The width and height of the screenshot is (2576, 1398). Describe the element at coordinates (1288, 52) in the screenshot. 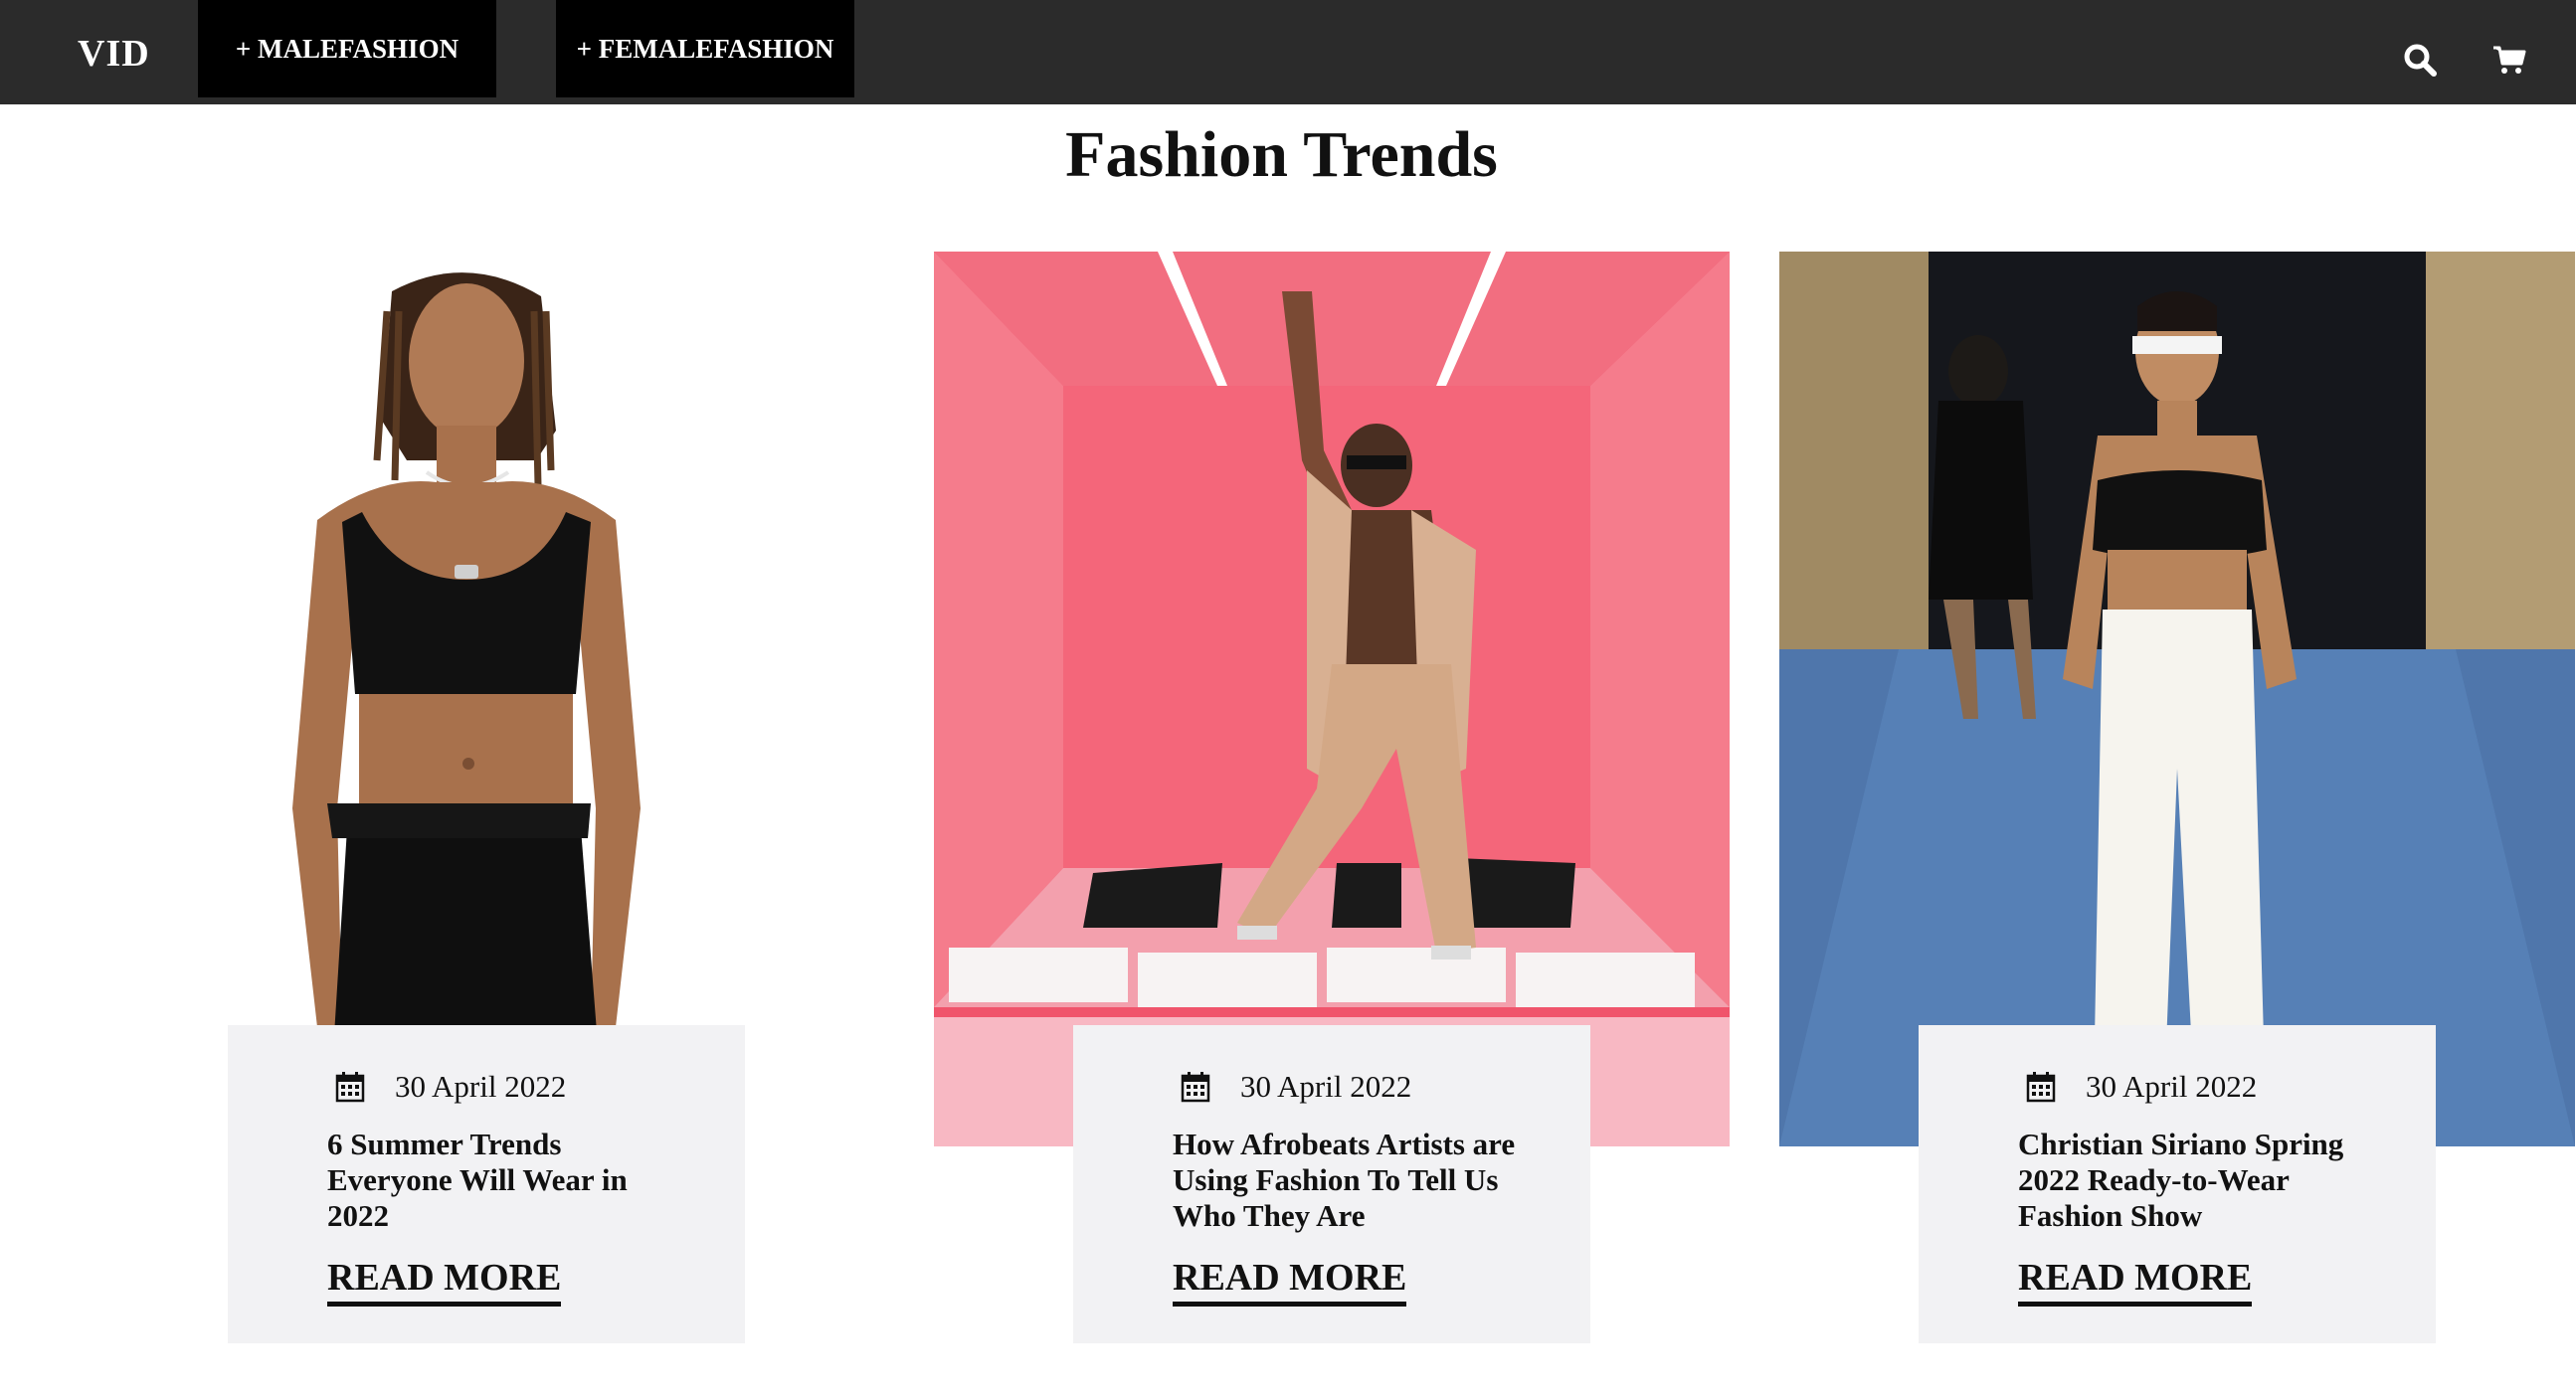

I see `top-navbar: VID + MALEFASHION + FEMALEFASHION` at that location.